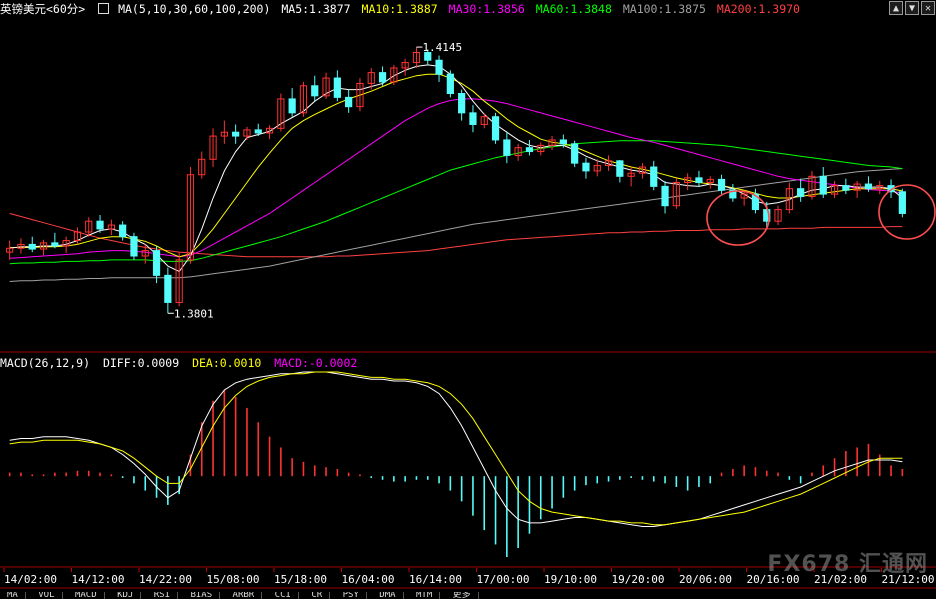 The image size is (936, 599). I want to click on watermark-text: FX678 汇通网, so click(847, 564).